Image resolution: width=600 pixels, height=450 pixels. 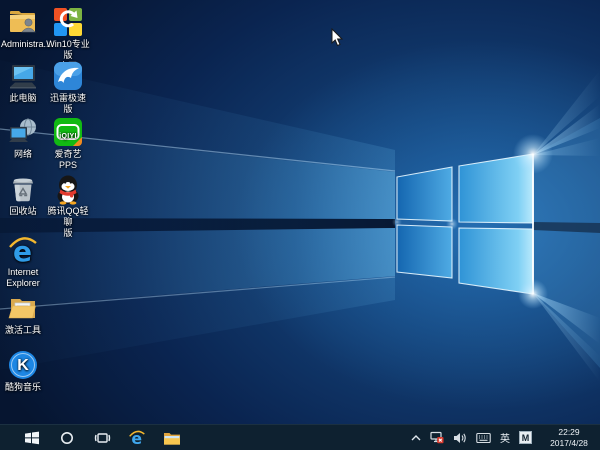 I want to click on taskbar-internet-explorer: e, so click(x=137, y=438).